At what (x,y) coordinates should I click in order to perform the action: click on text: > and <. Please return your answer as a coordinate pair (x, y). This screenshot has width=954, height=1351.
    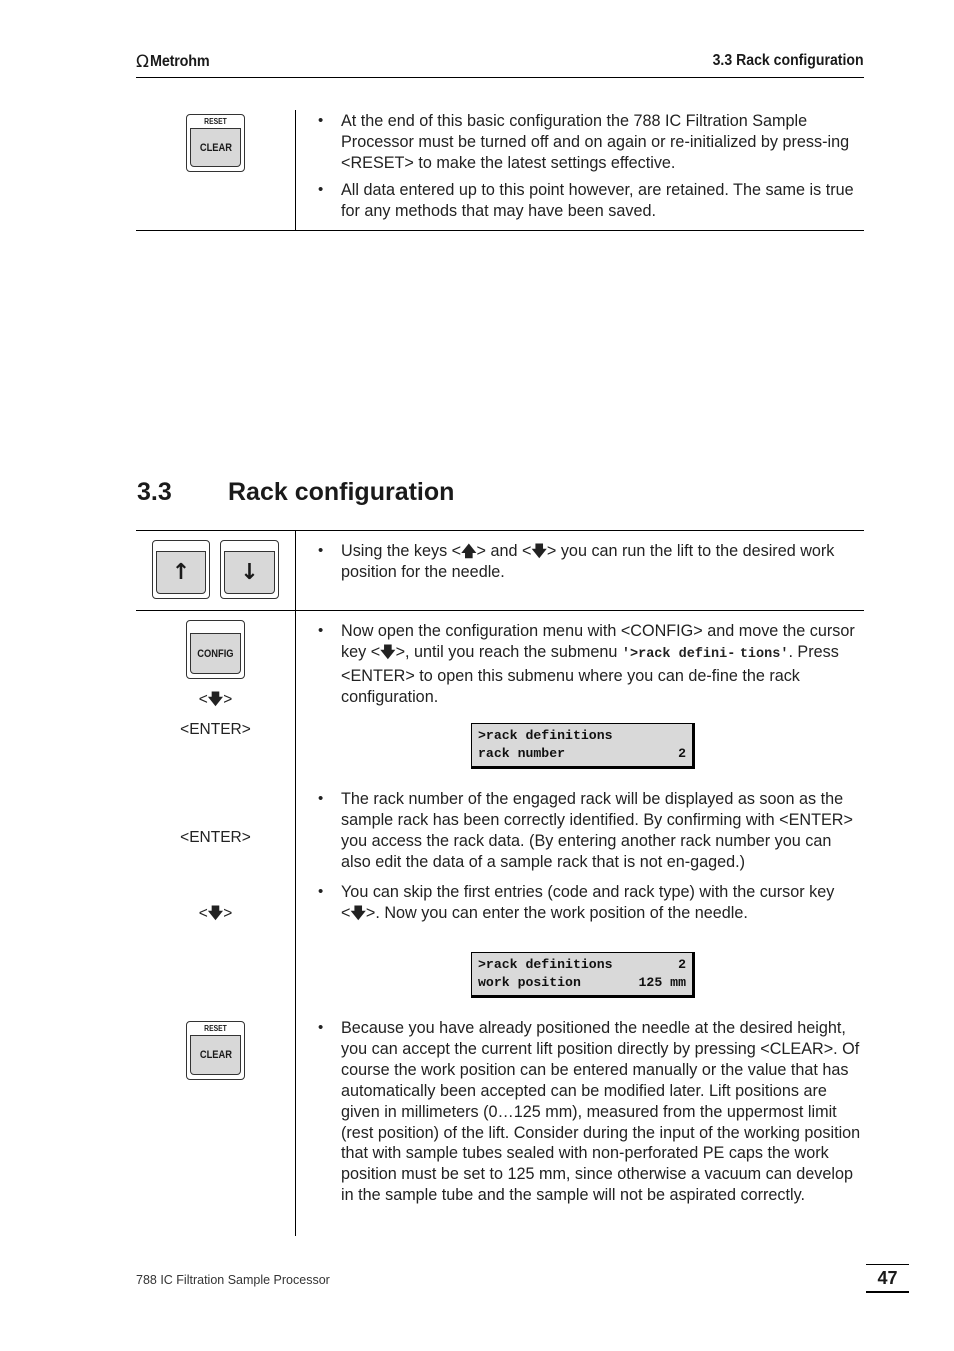
    Looking at the image, I should click on (504, 551).